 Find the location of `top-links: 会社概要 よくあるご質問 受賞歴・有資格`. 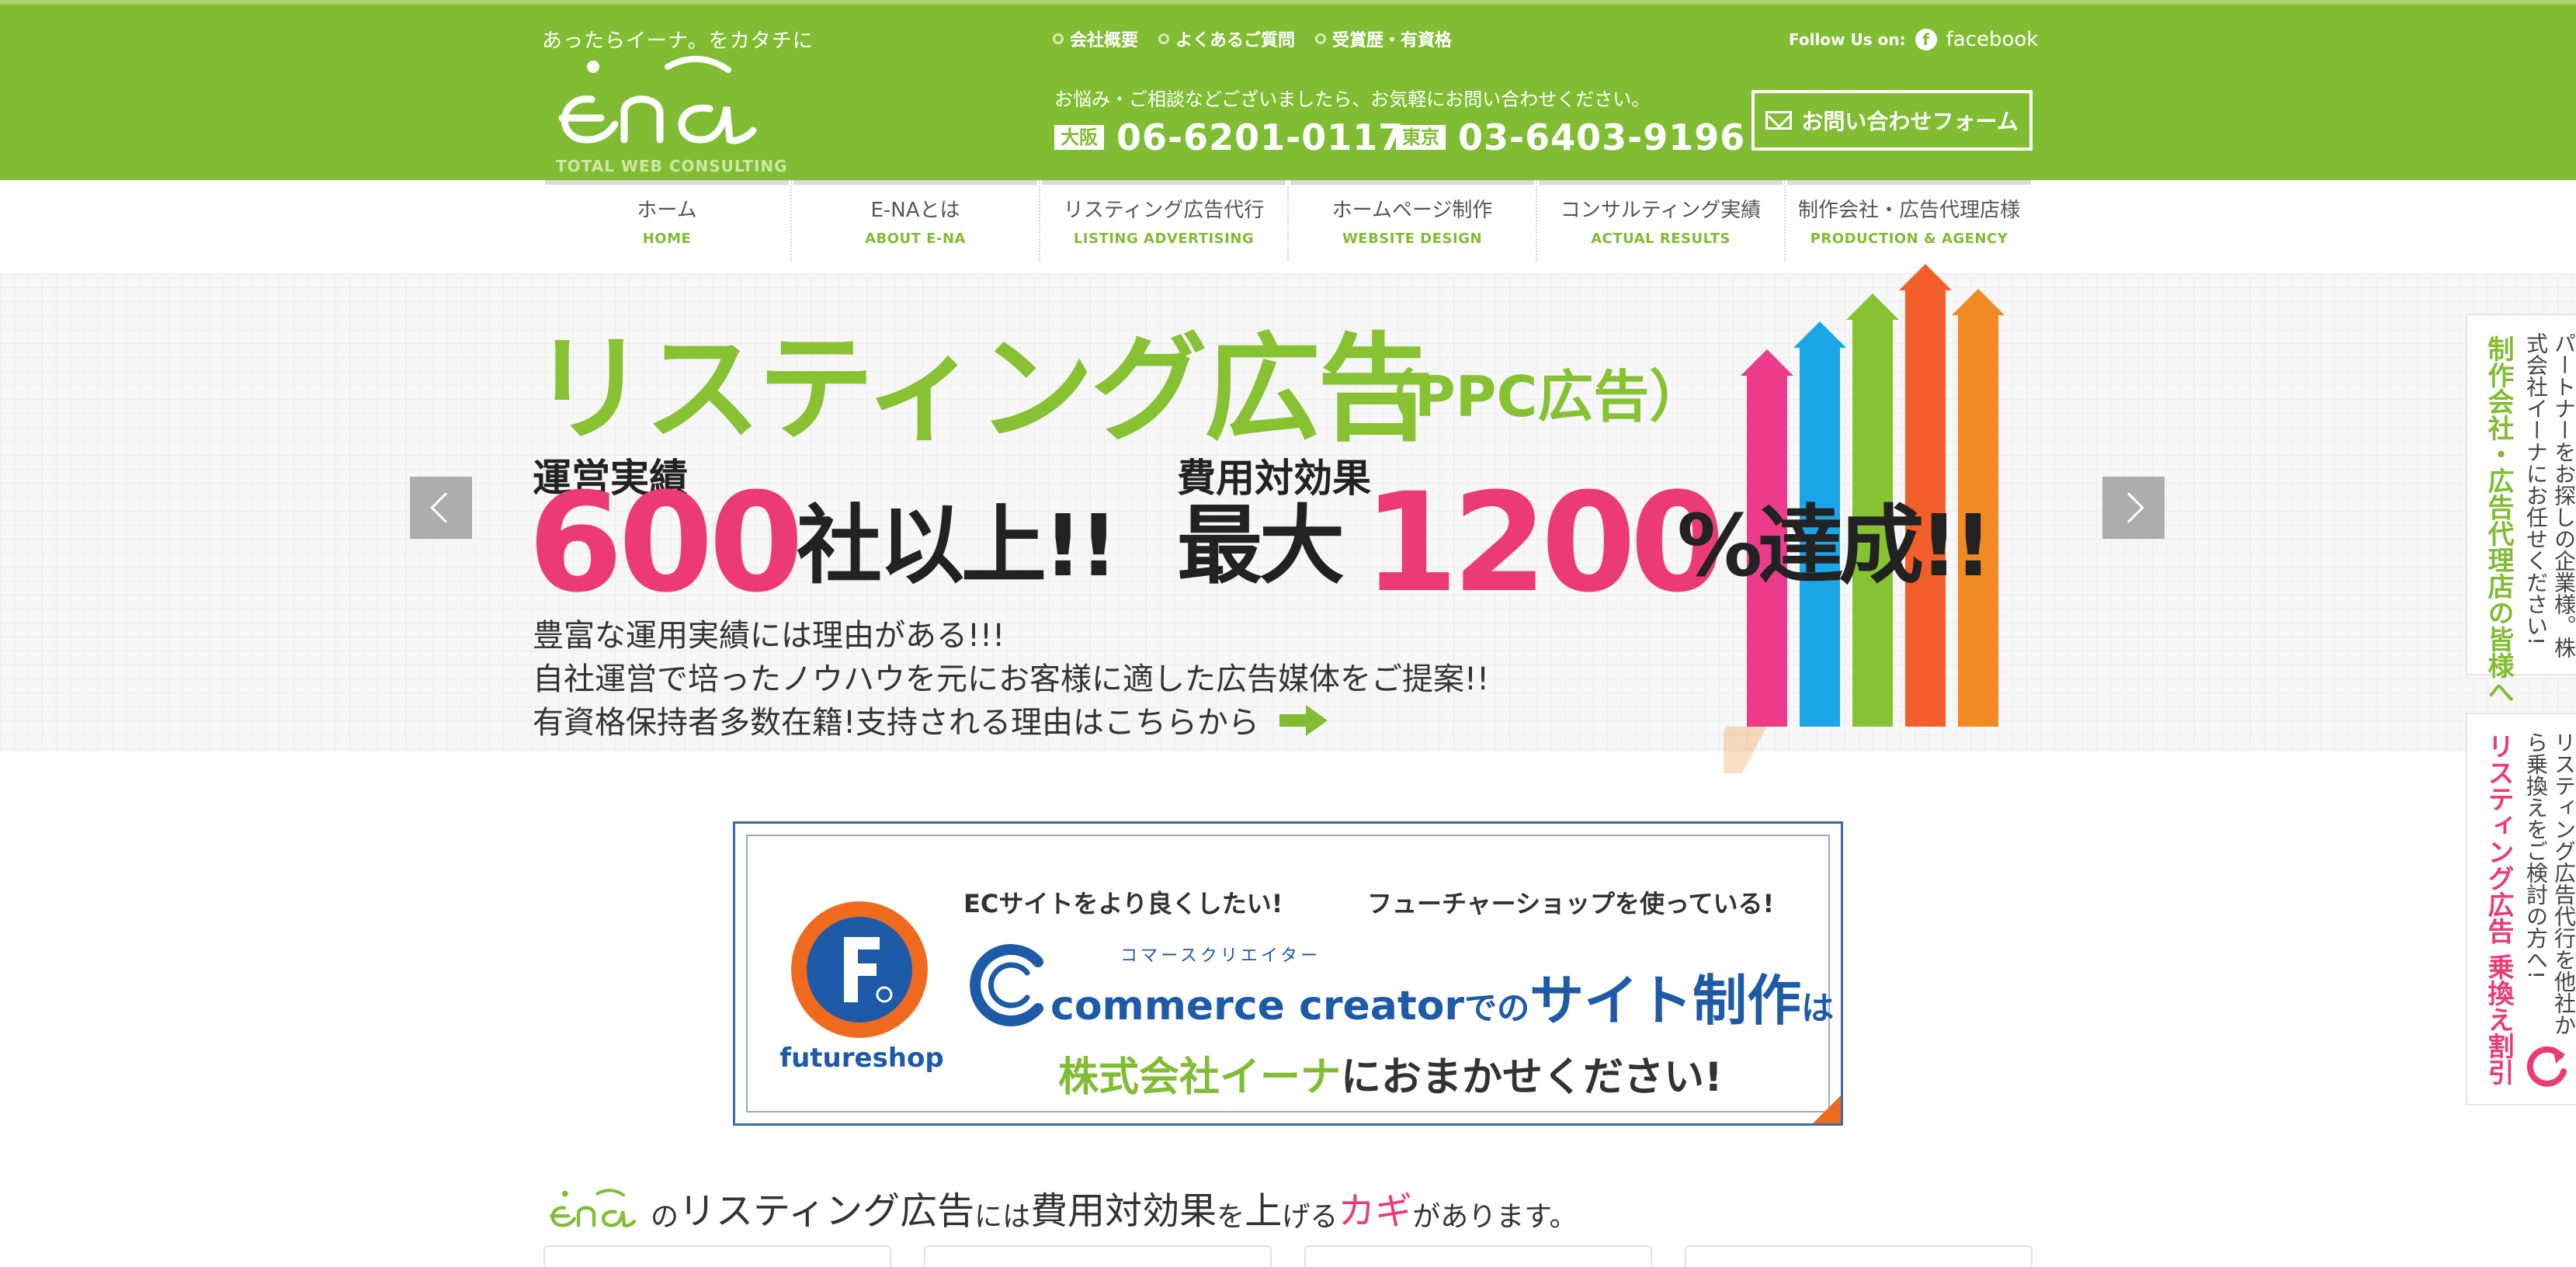

top-links: 会社概要 よくあるご質問 受賞歴・有資格 is located at coordinates (1252, 38).